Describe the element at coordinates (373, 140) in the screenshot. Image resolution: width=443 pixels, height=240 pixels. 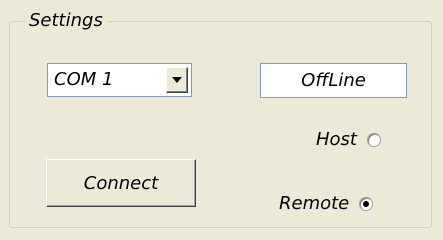
I see `host-radio-button` at that location.